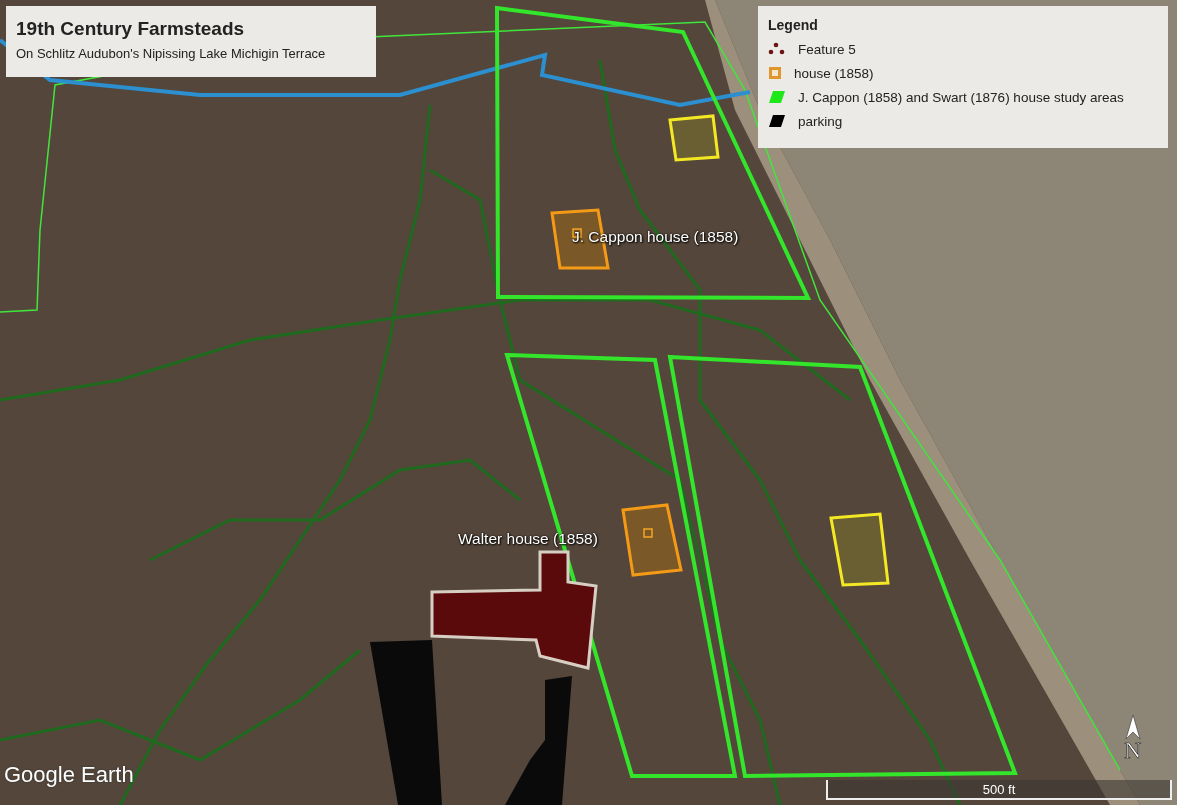  What do you see at coordinates (820, 121) in the screenshot?
I see `legend-label: parking` at bounding box center [820, 121].